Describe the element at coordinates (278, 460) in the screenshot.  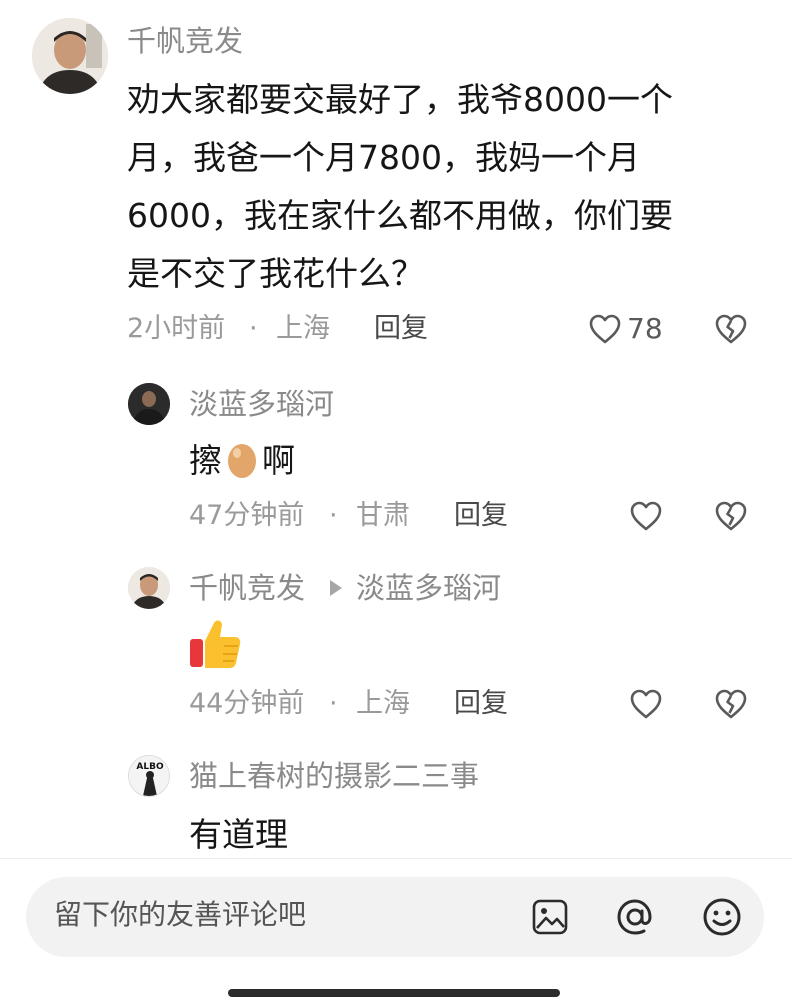
I see `comment-text-after: 啊` at that location.